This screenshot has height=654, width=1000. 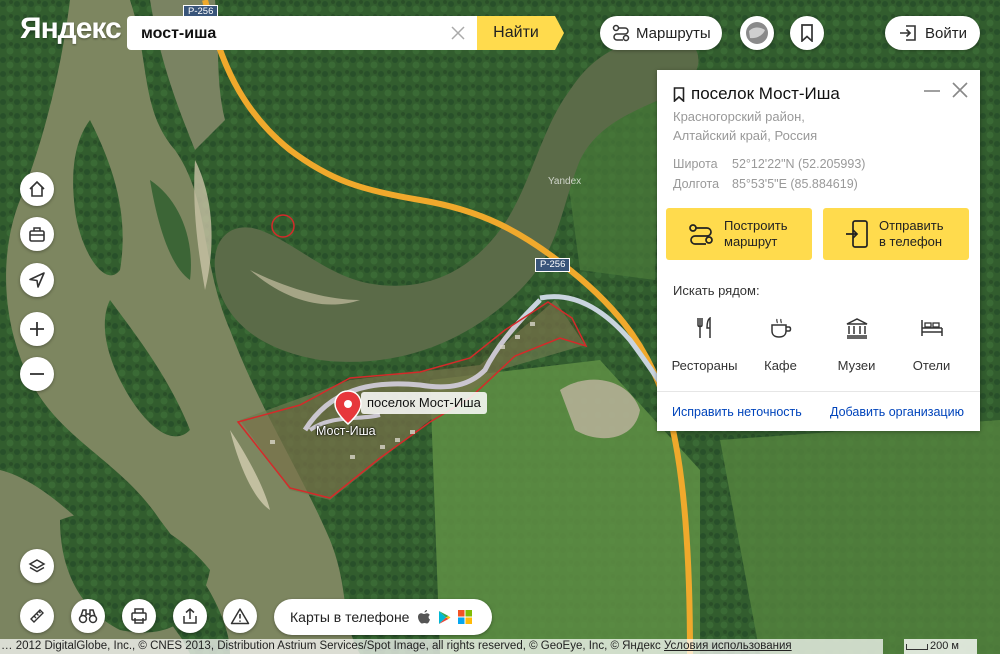 I want to click on layers-icon, so click(x=37, y=566).